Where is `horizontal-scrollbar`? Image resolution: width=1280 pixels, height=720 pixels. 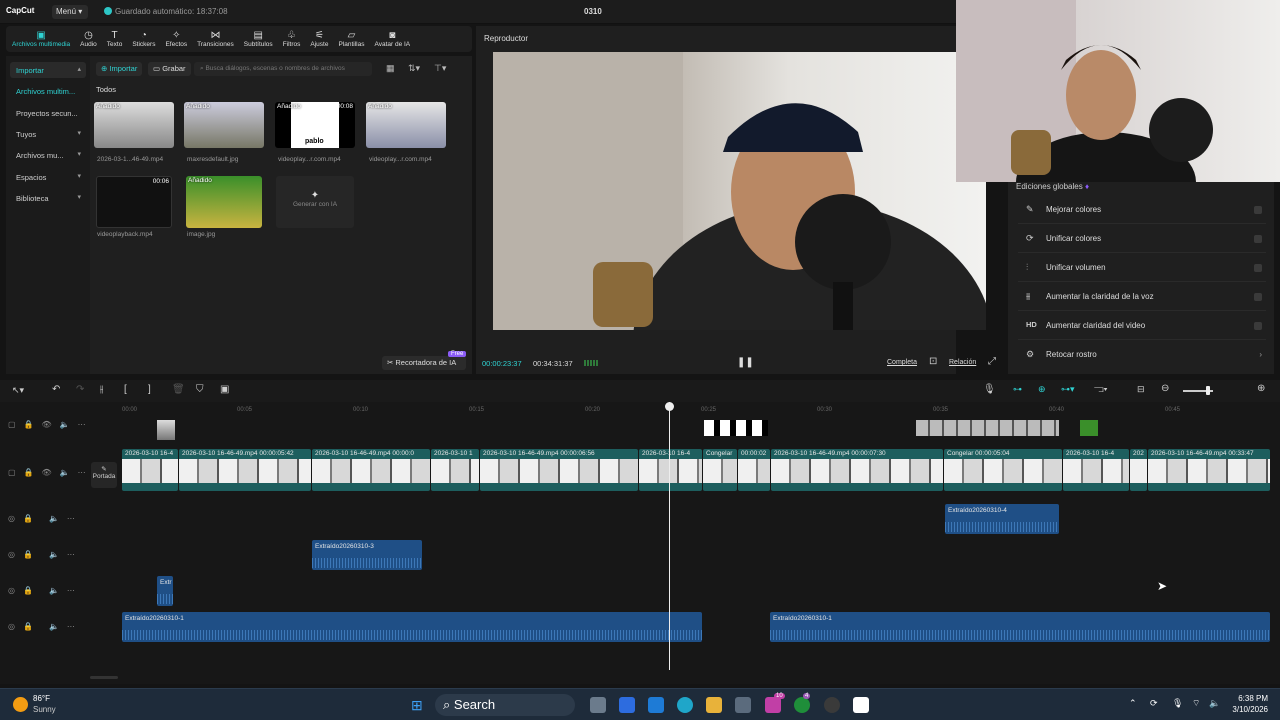
horizontal-scrollbar is located at coordinates (104, 677).